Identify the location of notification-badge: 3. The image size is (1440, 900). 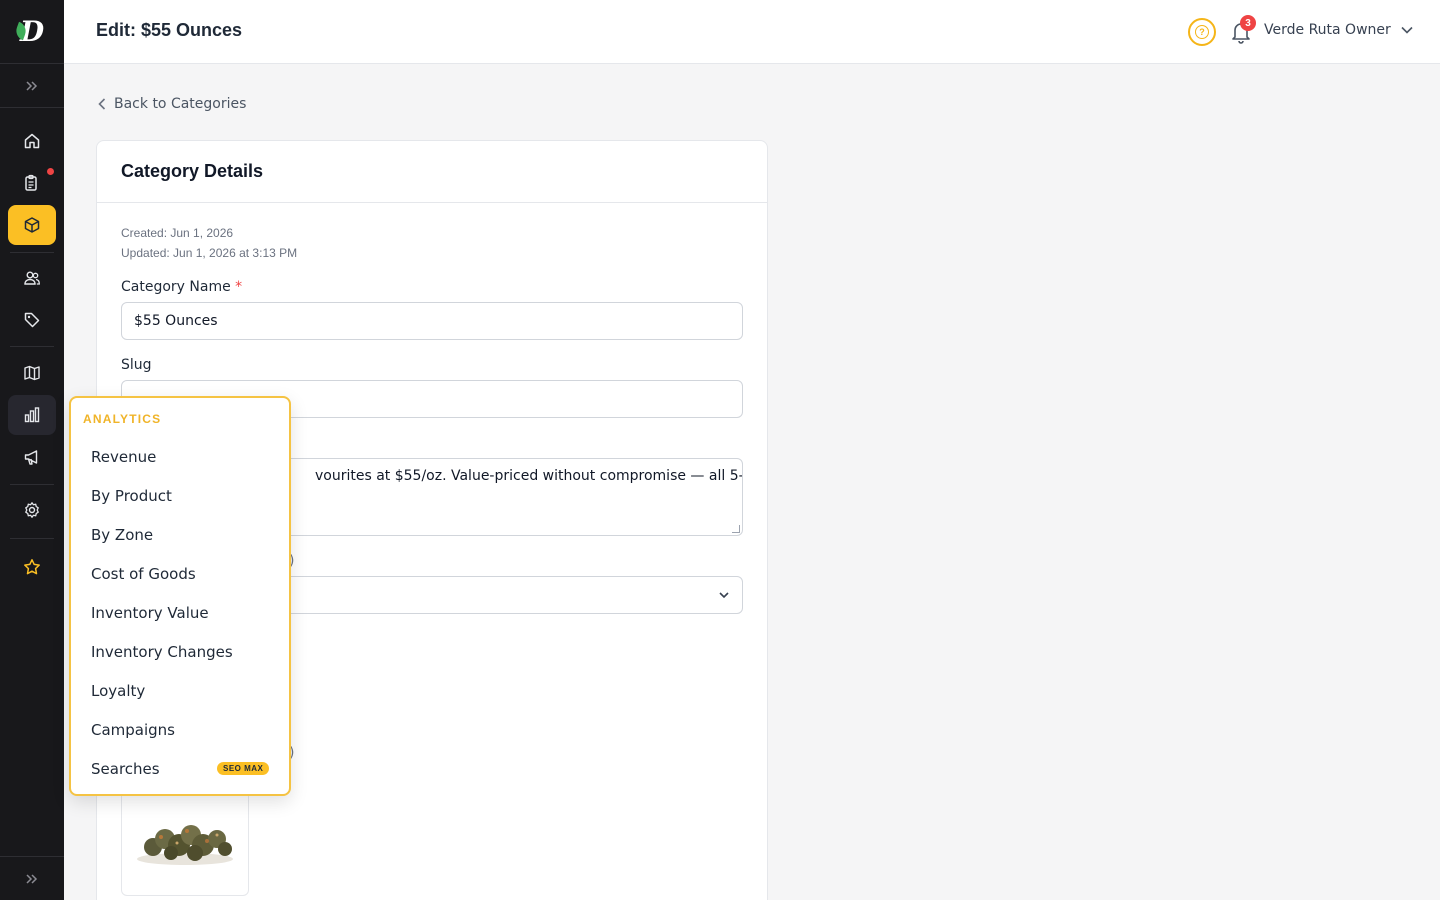
(1248, 23).